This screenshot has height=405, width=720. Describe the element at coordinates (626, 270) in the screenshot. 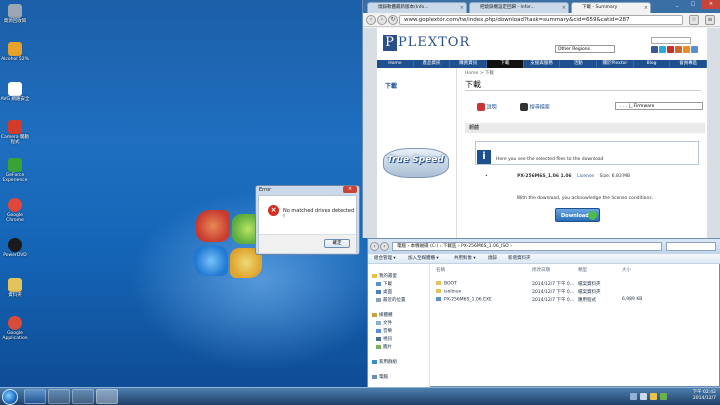

I see `col-size: 大小` at that location.